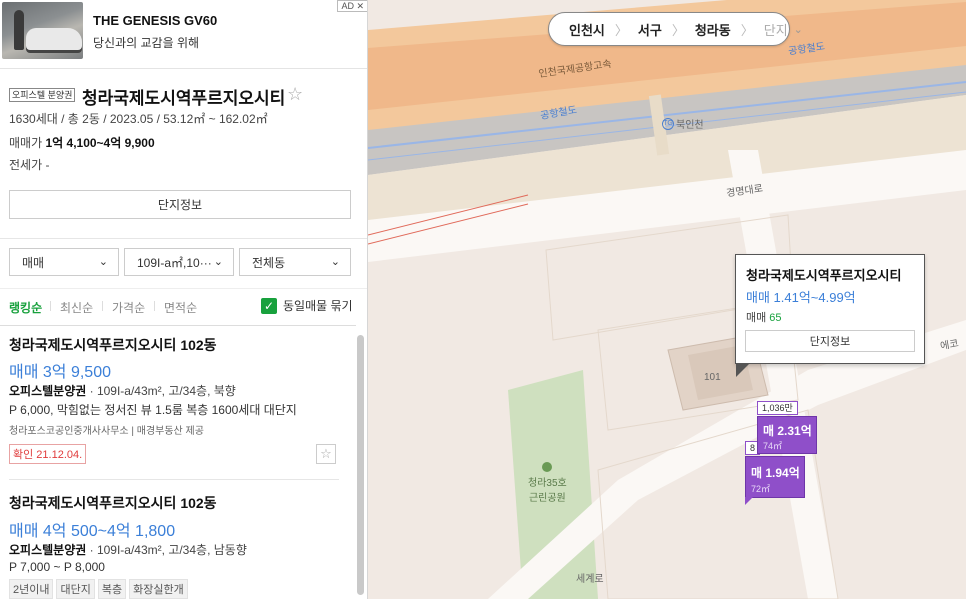 This screenshot has width=966, height=599. What do you see at coordinates (295, 94) in the screenshot?
I see `favorite-star-icon: ☆` at bounding box center [295, 94].